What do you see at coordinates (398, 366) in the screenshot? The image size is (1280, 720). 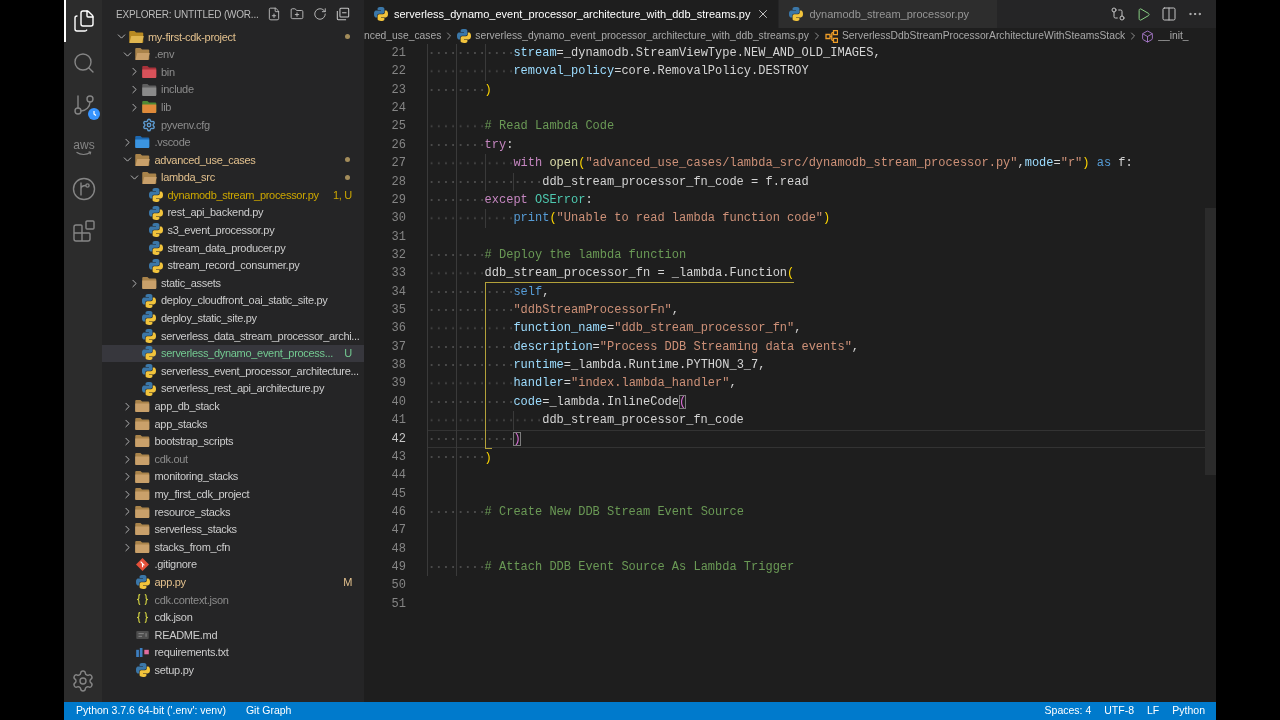 I see `line-number: 38` at bounding box center [398, 366].